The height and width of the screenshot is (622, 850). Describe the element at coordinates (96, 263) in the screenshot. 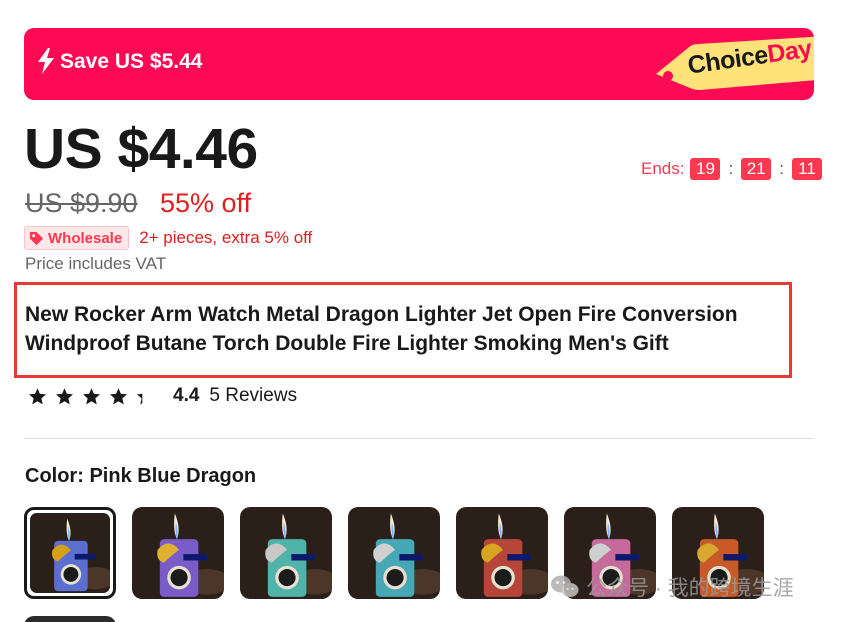

I see `vat-note: Price includes VAT` at that location.